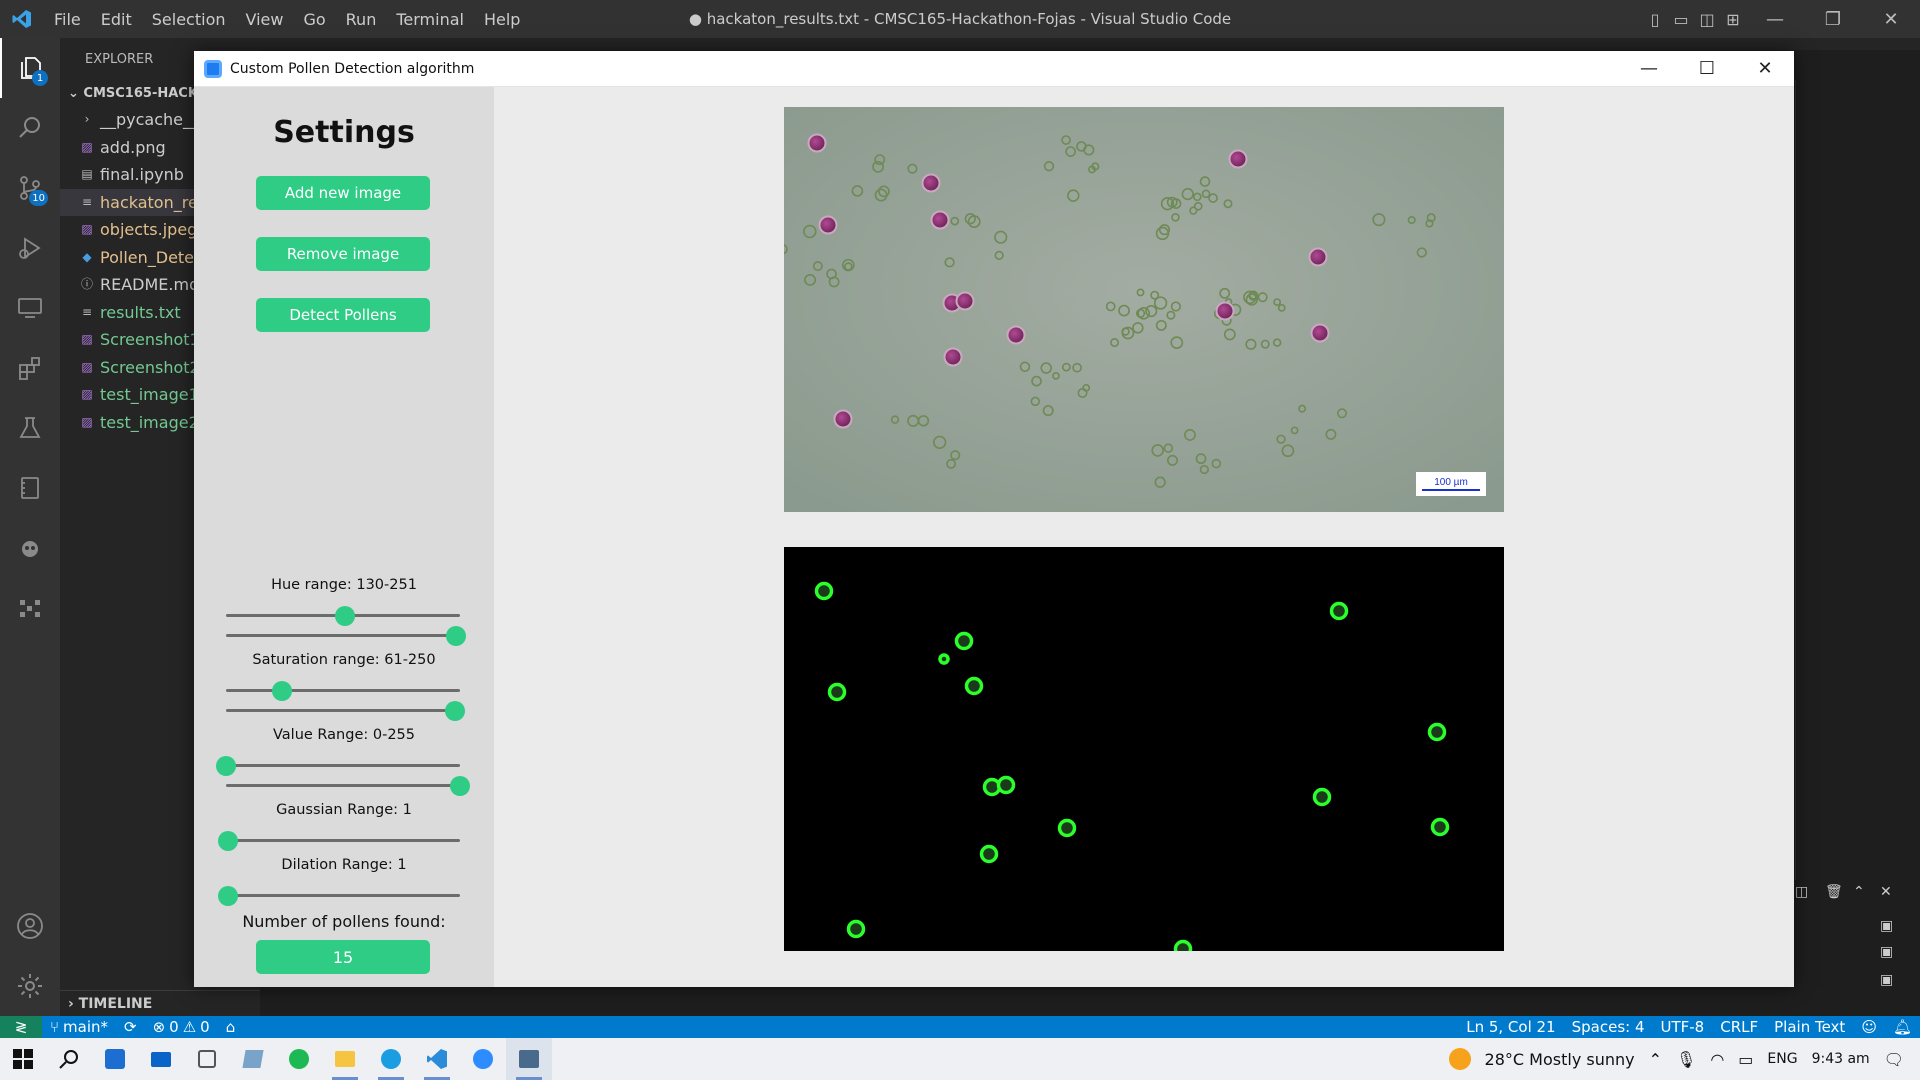  Describe the element at coordinates (30, 248) in the screenshot. I see `run-debug-icon` at that location.